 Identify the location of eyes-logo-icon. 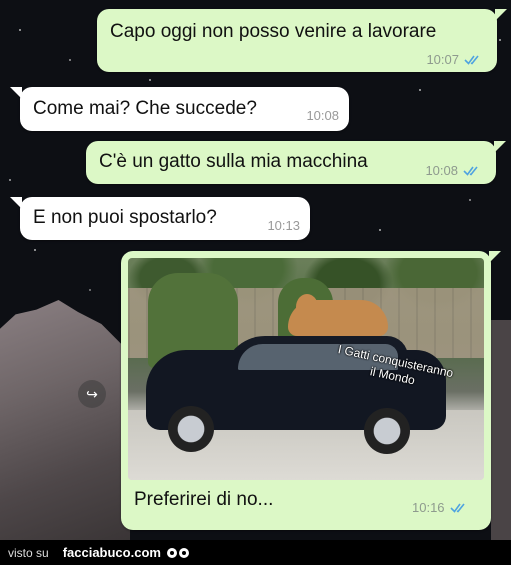
(177, 552).